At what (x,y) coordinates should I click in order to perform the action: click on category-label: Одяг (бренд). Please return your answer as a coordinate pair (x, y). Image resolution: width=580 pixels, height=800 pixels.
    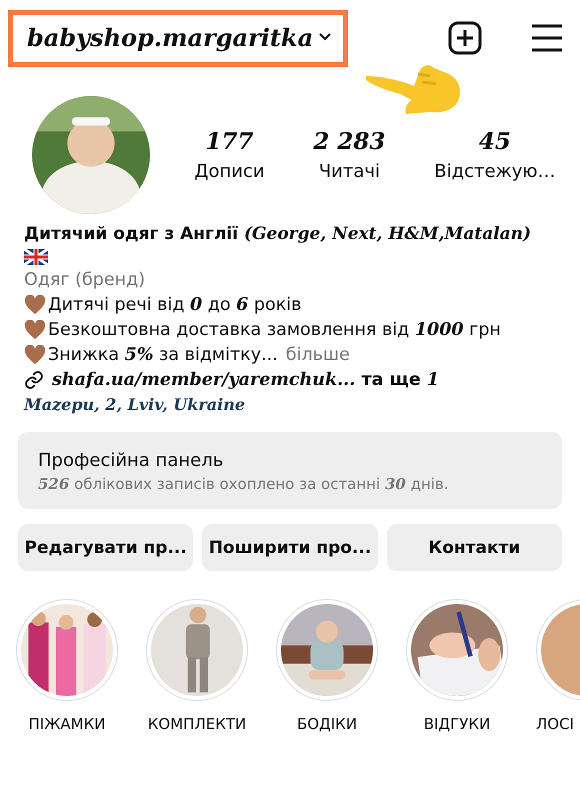
    Looking at the image, I should click on (85, 280).